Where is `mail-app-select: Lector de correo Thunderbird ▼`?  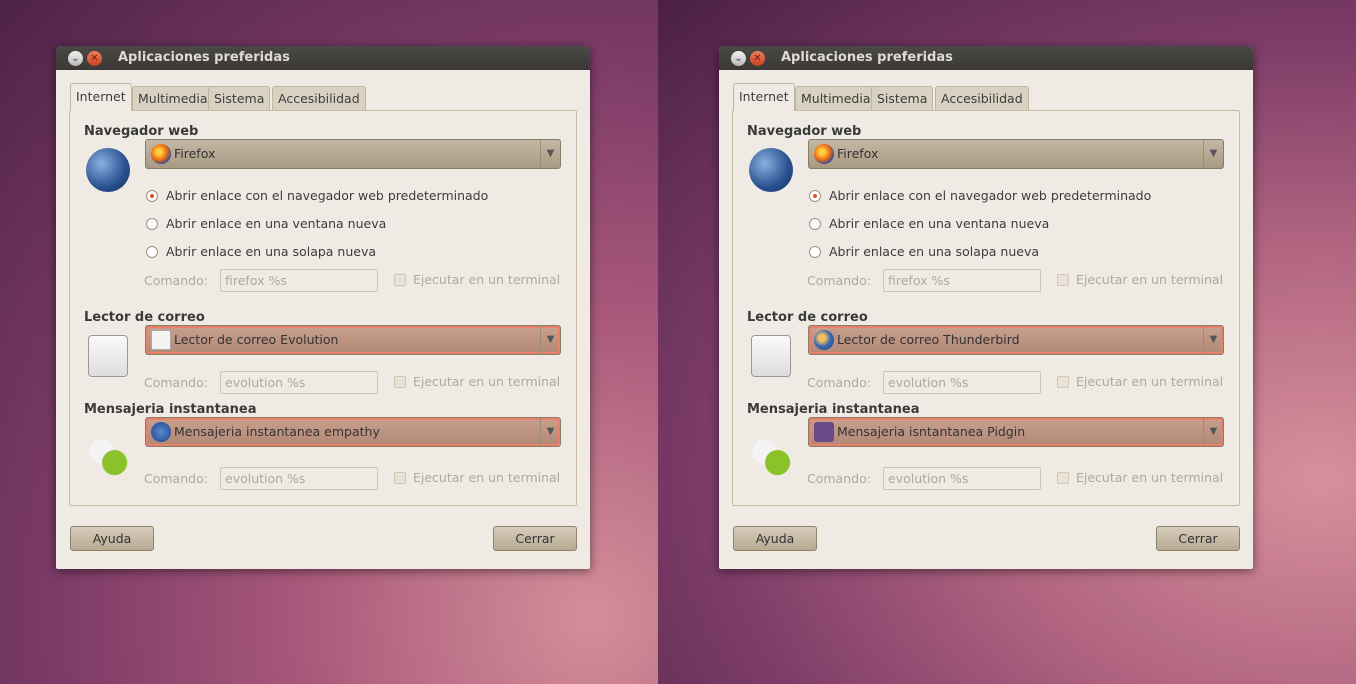 mail-app-select: Lector de correo Thunderbird ▼ is located at coordinates (1016, 340).